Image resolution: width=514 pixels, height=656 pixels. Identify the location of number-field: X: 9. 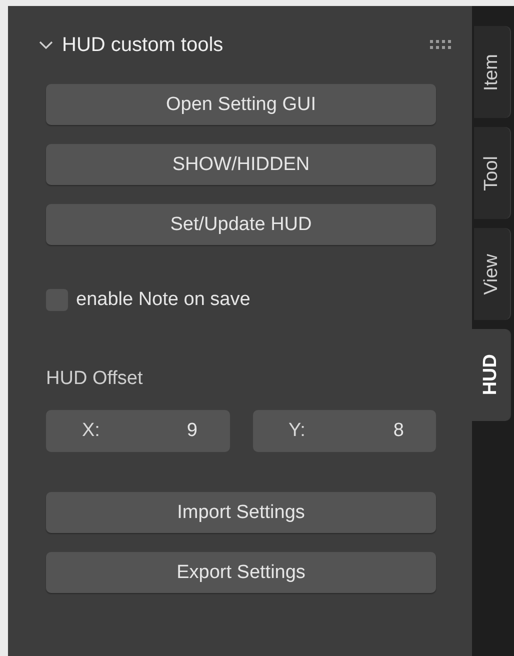
(138, 431).